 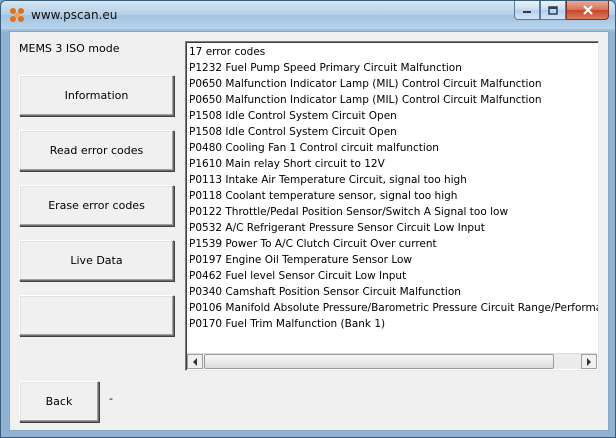 I want to click on scroll-left-button, so click(x=195, y=361).